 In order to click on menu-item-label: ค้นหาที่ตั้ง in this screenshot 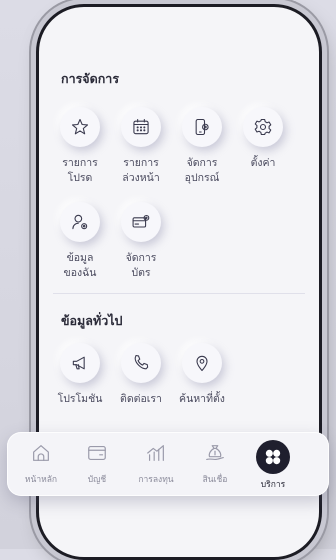, I will do `click(202, 399)`.